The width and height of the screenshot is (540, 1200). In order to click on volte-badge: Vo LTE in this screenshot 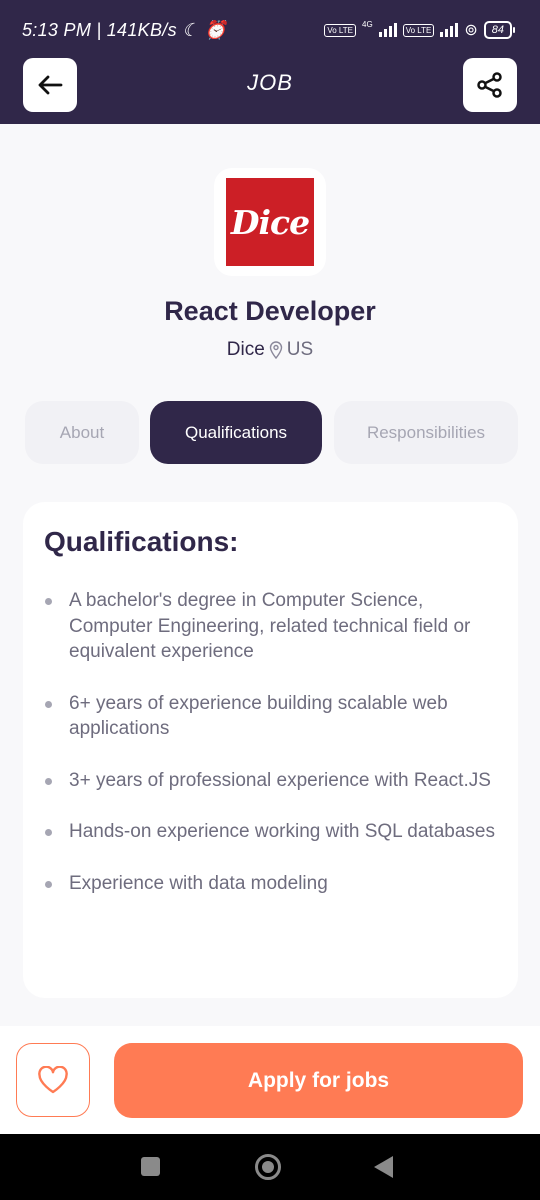, I will do `click(340, 30)`.